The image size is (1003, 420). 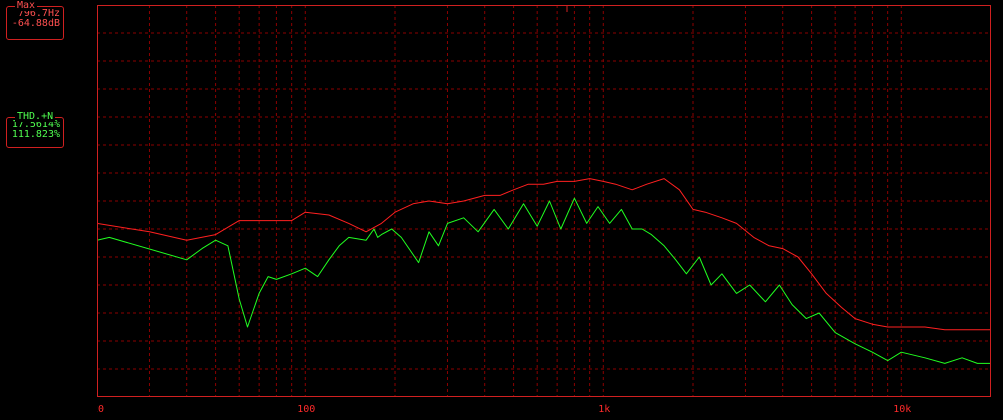 What do you see at coordinates (35, 116) in the screenshot?
I see `thd-readout-title: THD.+N` at bounding box center [35, 116].